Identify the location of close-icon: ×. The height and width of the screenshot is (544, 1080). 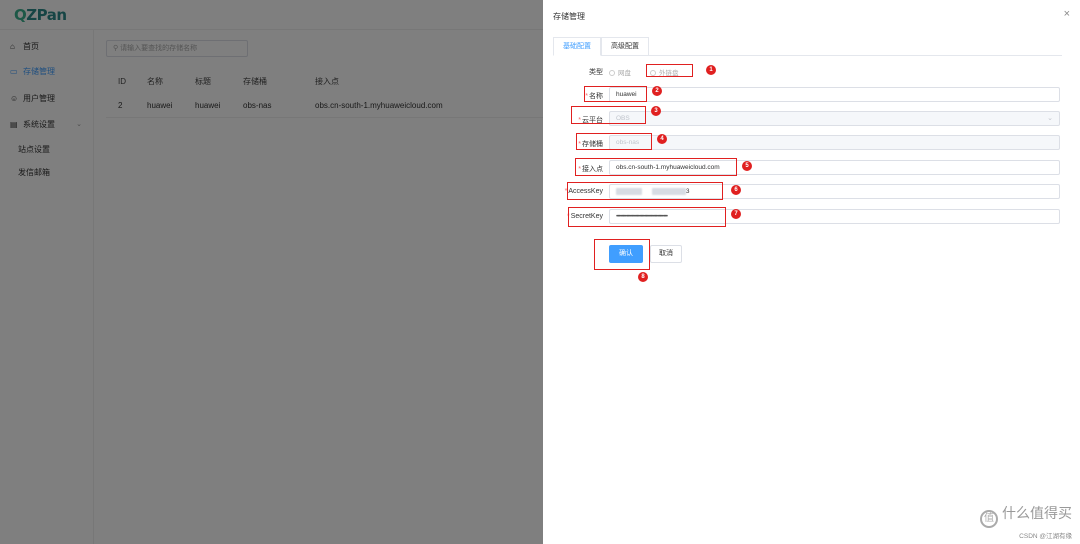
(1067, 14).